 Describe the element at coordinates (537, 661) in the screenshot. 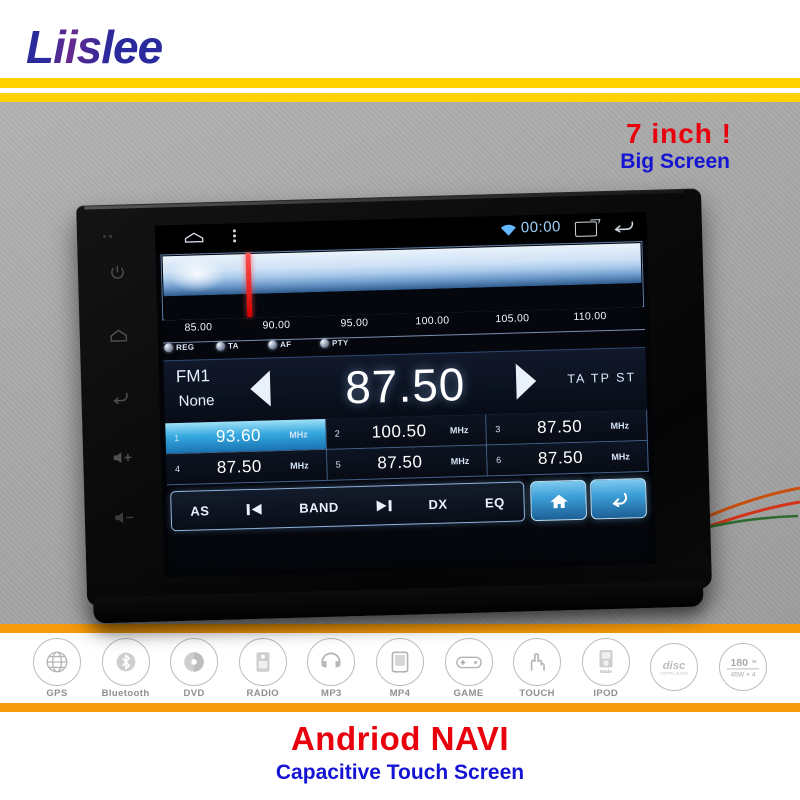

I see `hand-icon` at that location.